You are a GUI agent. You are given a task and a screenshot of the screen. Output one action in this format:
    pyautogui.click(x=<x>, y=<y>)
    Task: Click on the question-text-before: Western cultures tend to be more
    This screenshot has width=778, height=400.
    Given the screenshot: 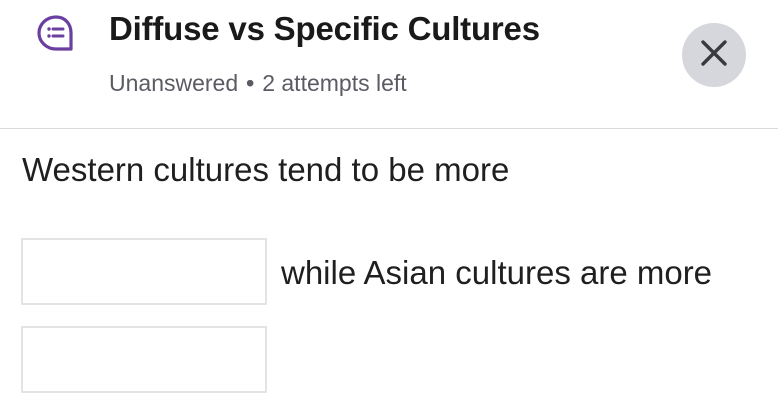 What is the action you would take?
    pyautogui.click(x=266, y=169)
    